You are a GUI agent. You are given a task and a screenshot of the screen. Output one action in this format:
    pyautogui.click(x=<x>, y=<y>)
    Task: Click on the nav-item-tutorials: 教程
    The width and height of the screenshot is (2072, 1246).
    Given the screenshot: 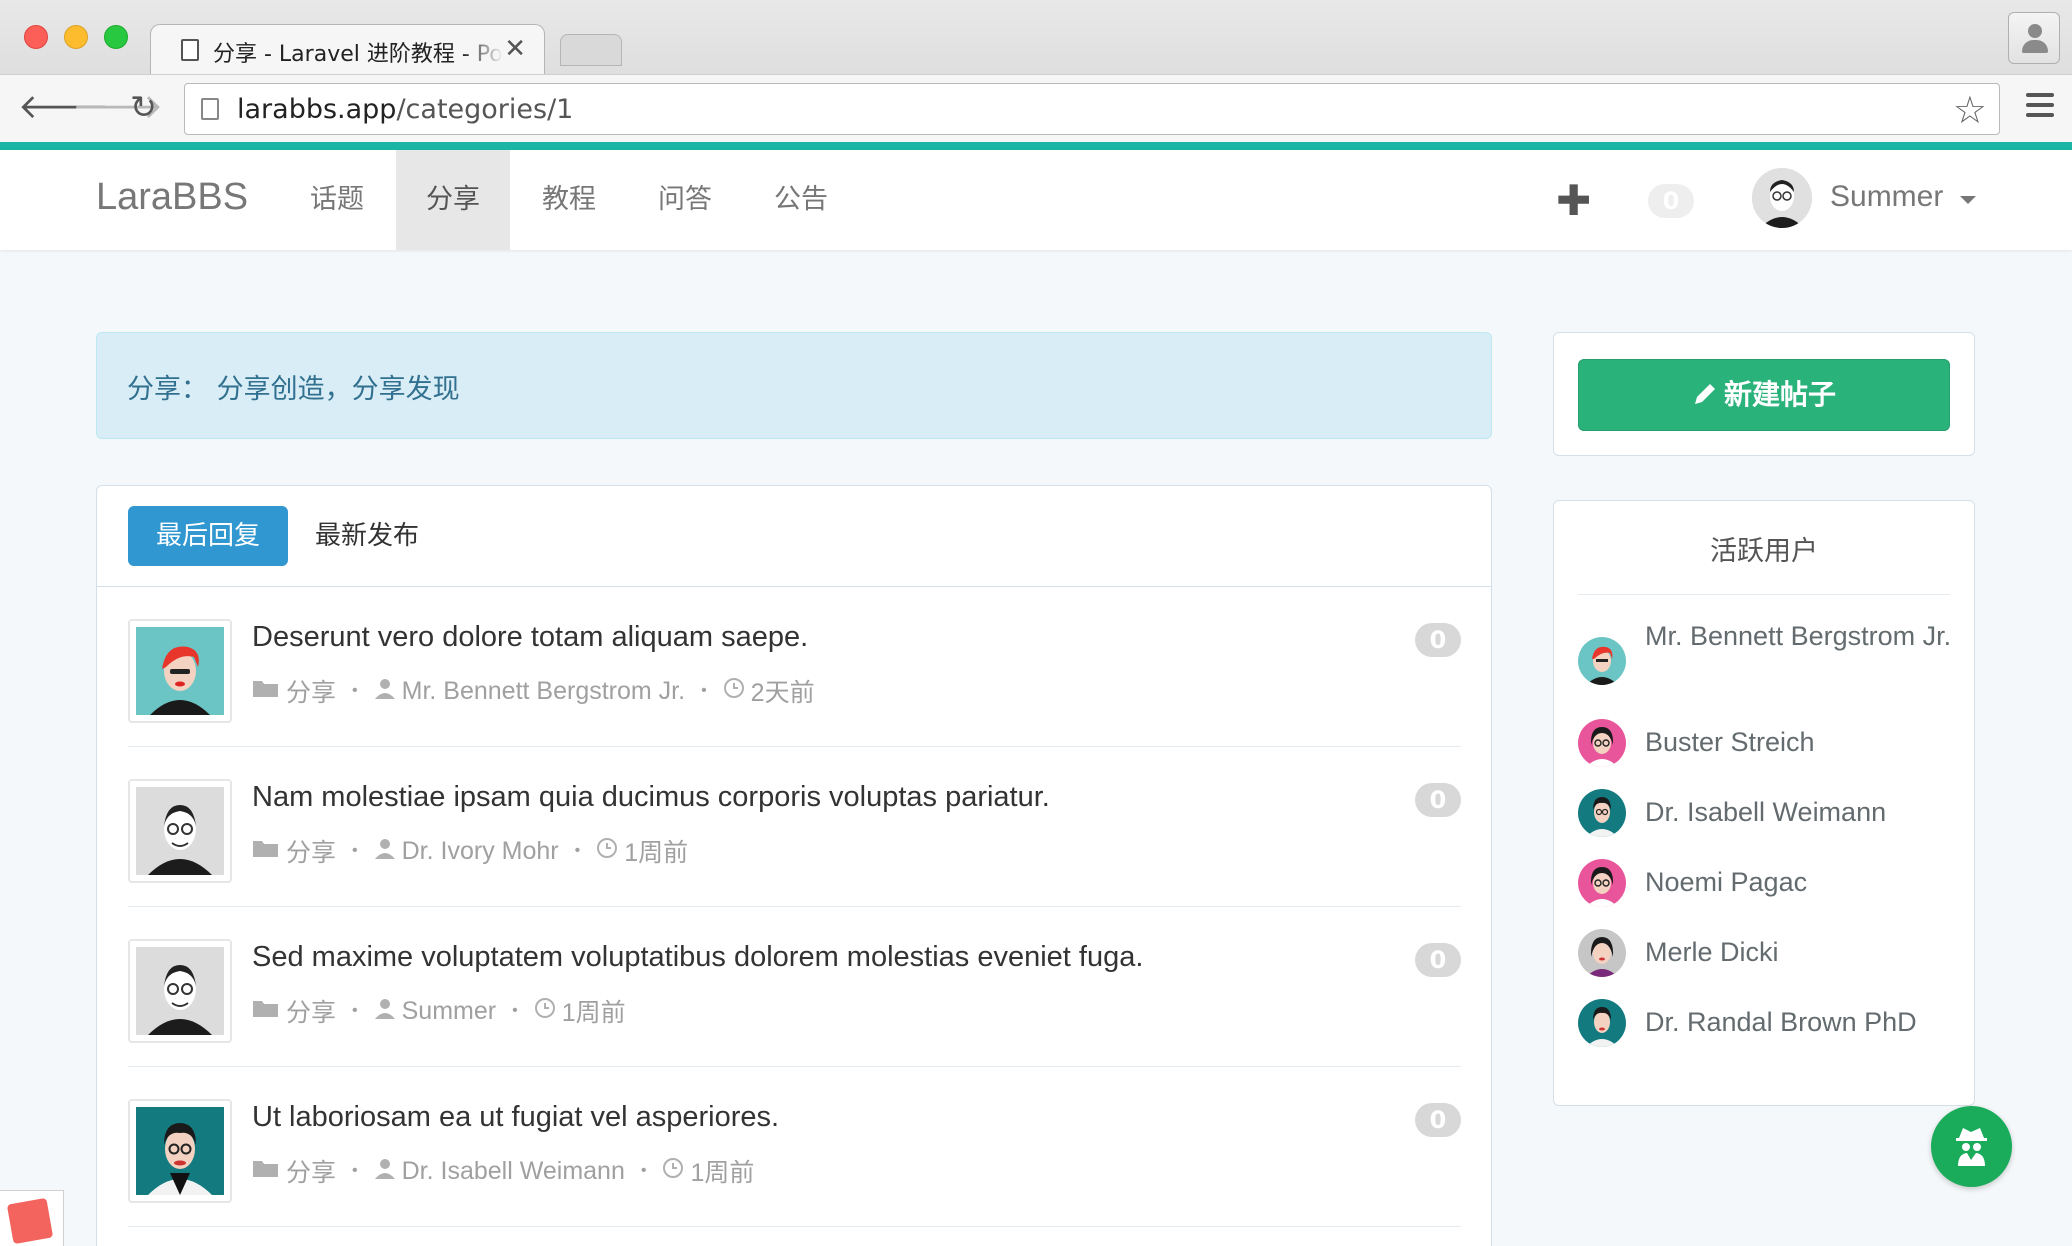 What is the action you would take?
    pyautogui.click(x=569, y=200)
    